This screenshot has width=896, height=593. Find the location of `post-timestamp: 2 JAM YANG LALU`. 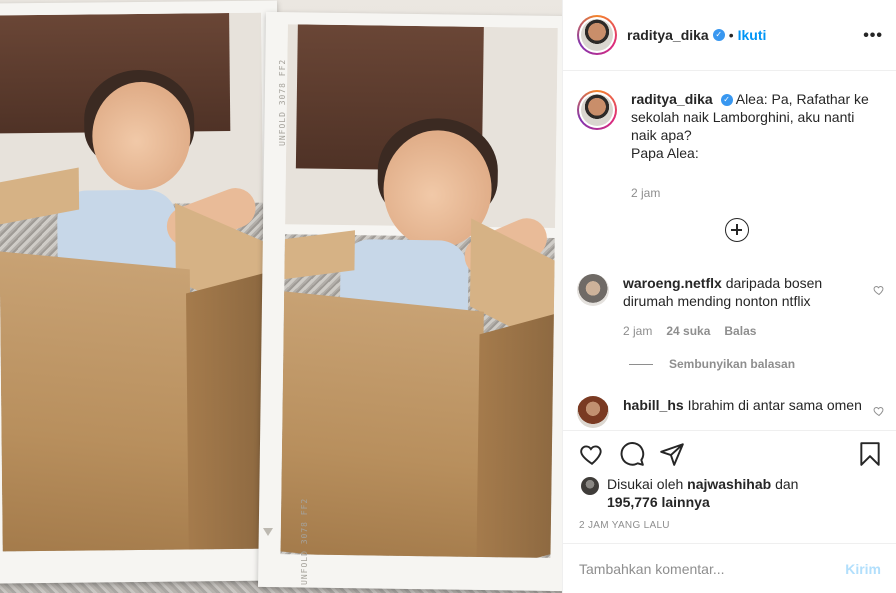

post-timestamp: 2 JAM YANG LALU is located at coordinates (624, 525).